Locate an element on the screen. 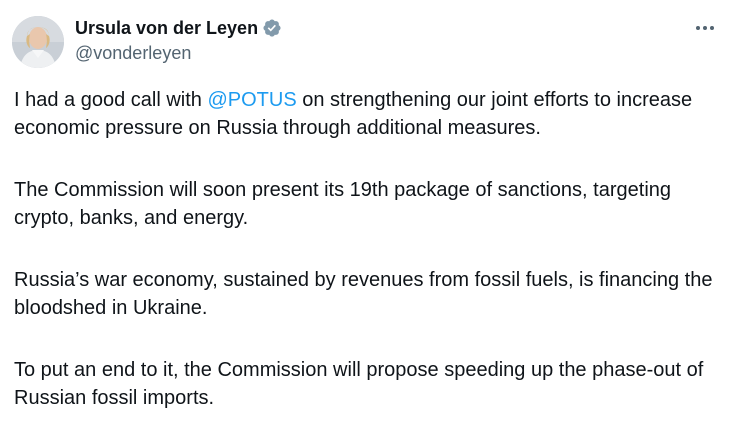  name-row: Ursula von der Leyen is located at coordinates (178, 28).